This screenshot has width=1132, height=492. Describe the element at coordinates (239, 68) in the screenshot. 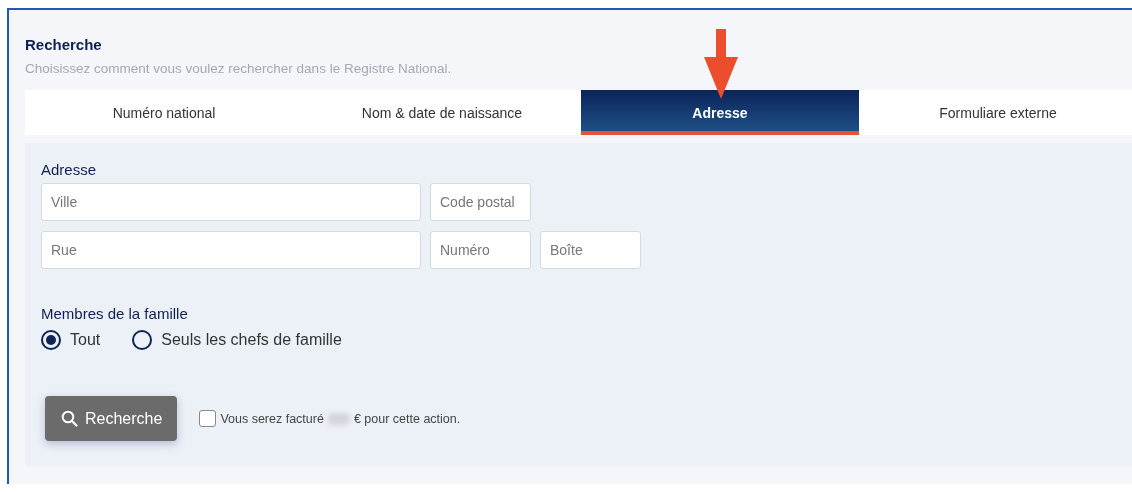

I see `page-subtitle: Choisissez comment vous voulez rechercher dans le Registre National.` at that location.